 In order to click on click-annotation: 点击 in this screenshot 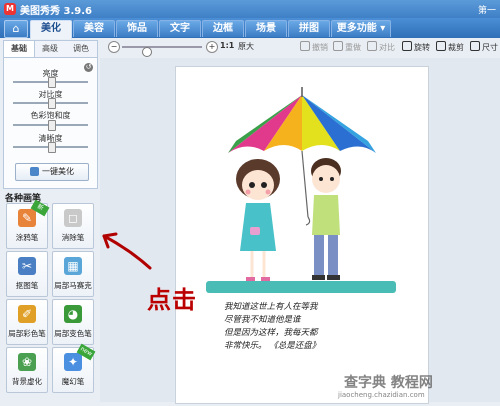, I will do `click(172, 299)`.